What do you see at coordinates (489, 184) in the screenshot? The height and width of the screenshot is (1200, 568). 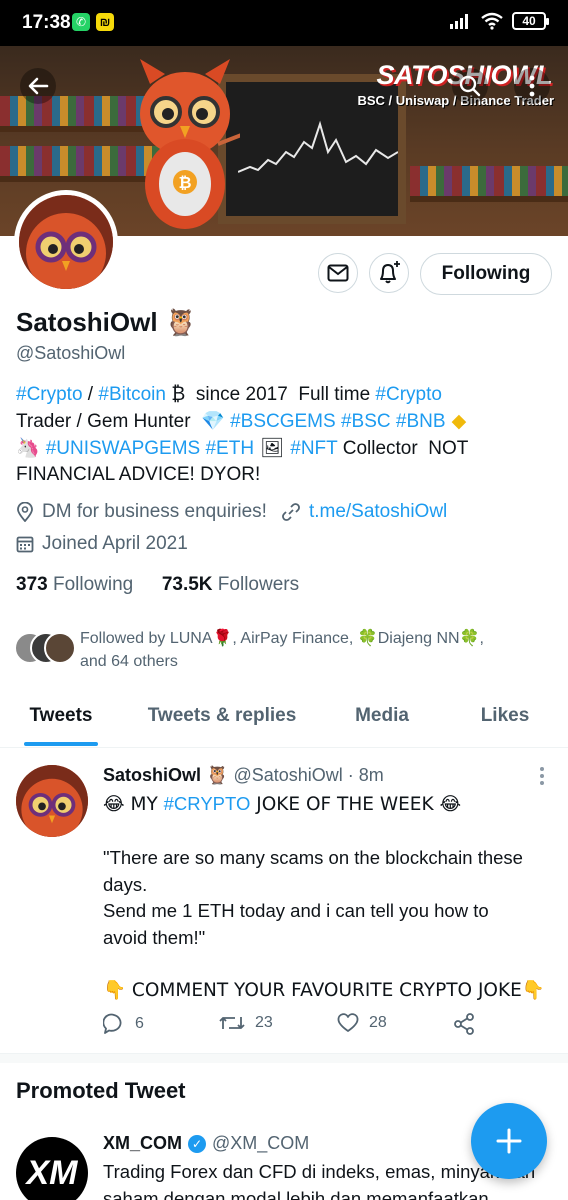 I see `banner-bookshelf-right` at bounding box center [489, 184].